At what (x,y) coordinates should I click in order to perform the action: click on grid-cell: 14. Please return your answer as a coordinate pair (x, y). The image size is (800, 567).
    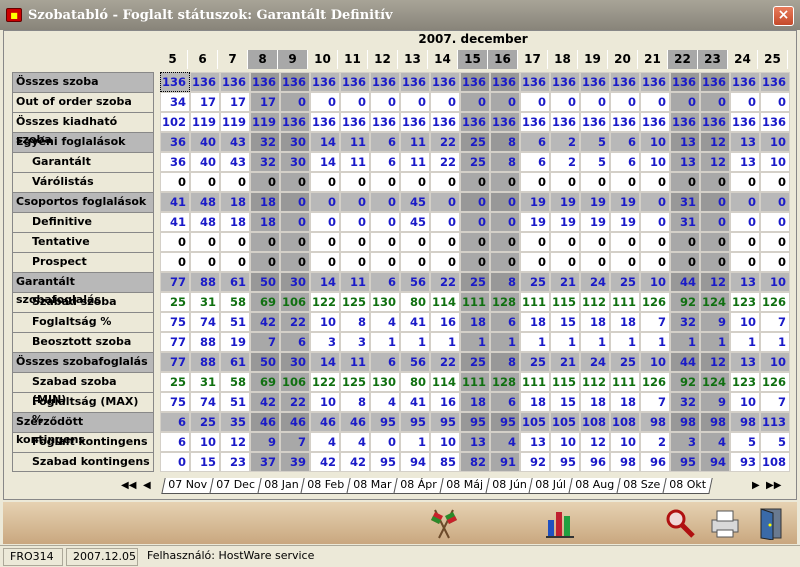
    Looking at the image, I should click on (325, 142).